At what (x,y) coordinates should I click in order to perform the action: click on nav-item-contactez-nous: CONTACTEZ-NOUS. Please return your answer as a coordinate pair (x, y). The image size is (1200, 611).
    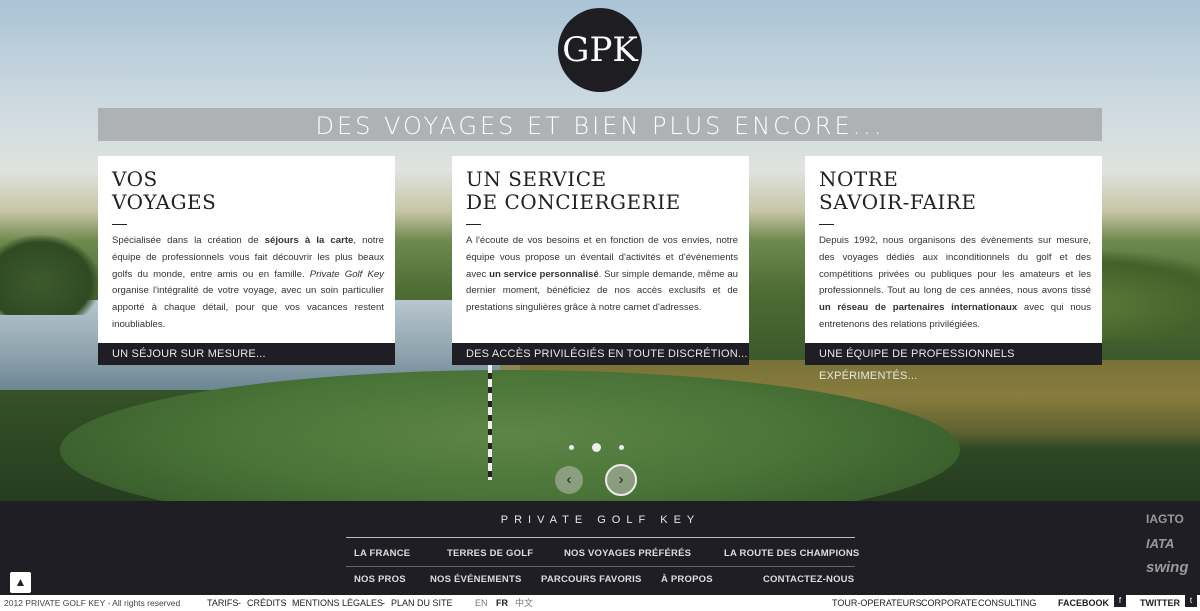
    Looking at the image, I should click on (808, 579).